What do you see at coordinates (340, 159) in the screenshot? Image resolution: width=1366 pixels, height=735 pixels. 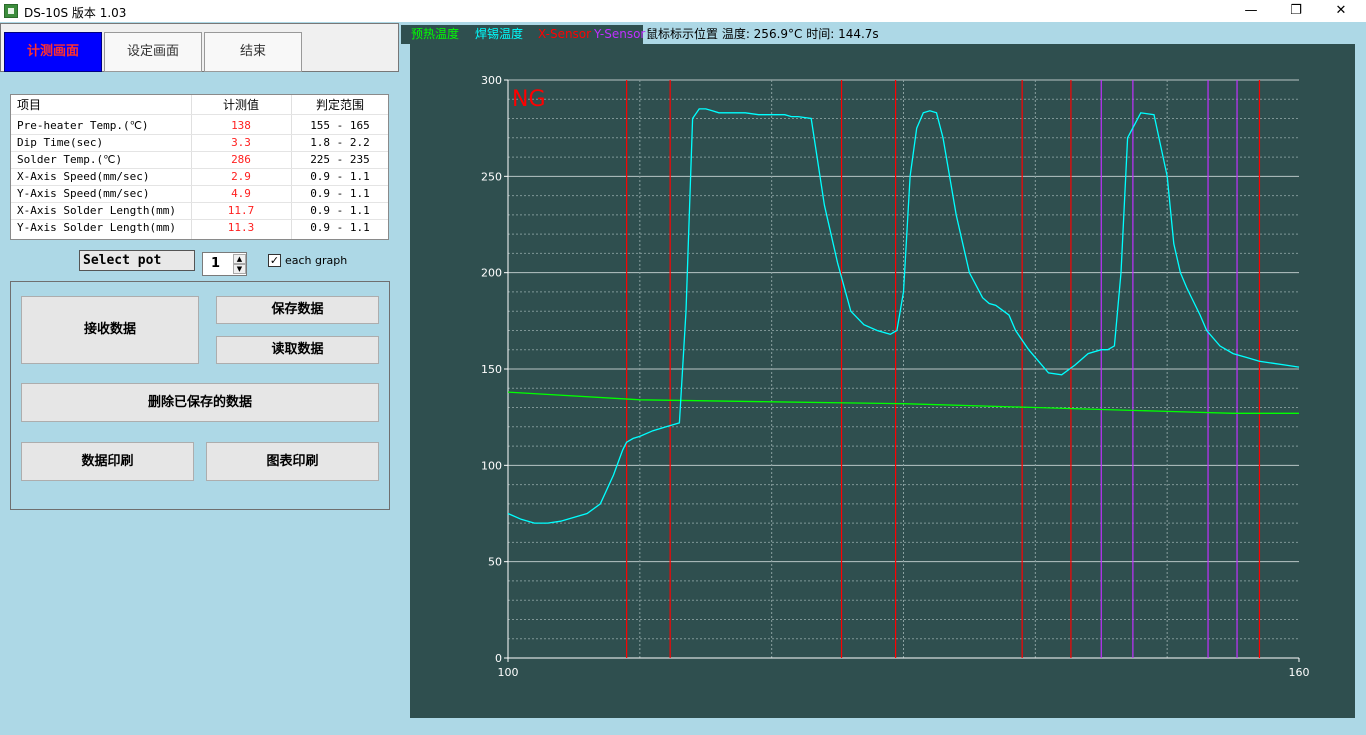 I see `row-range: 225 - 235` at bounding box center [340, 159].